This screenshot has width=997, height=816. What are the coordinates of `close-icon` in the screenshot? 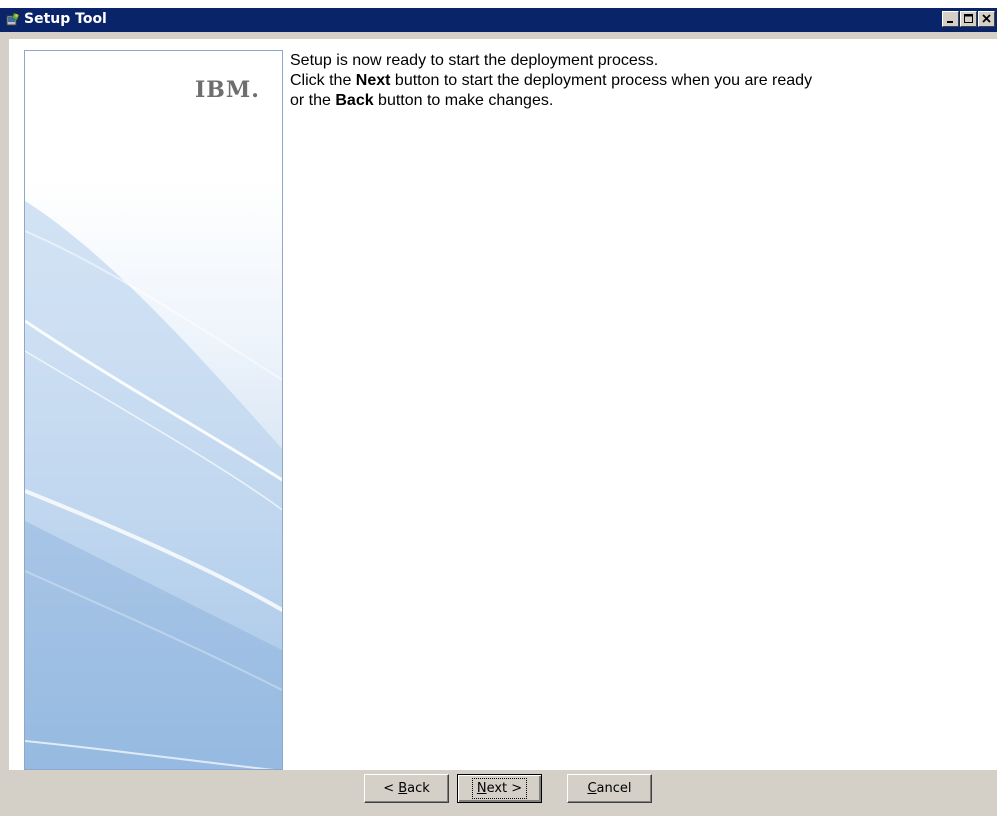 It's located at (986, 19).